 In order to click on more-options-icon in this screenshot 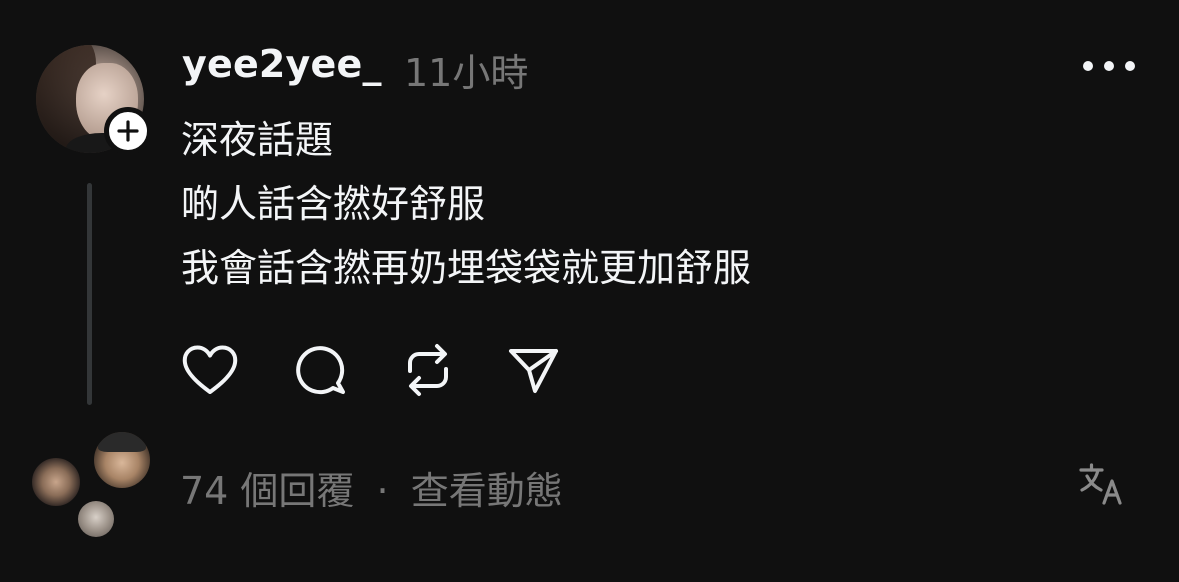, I will do `click(1109, 66)`.